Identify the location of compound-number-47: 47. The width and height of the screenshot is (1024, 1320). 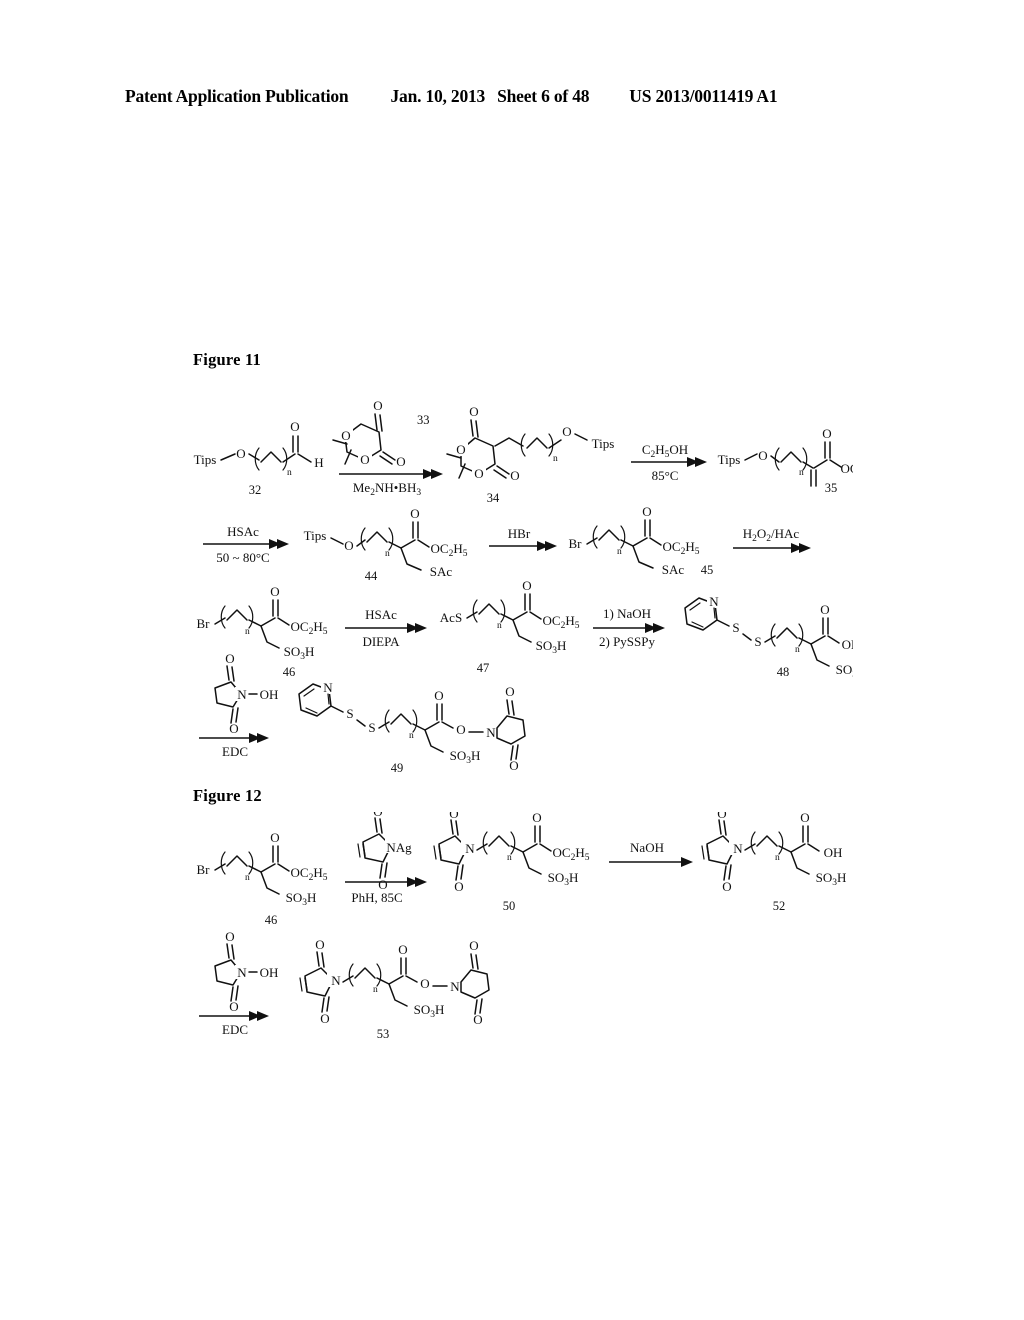
(483, 668).